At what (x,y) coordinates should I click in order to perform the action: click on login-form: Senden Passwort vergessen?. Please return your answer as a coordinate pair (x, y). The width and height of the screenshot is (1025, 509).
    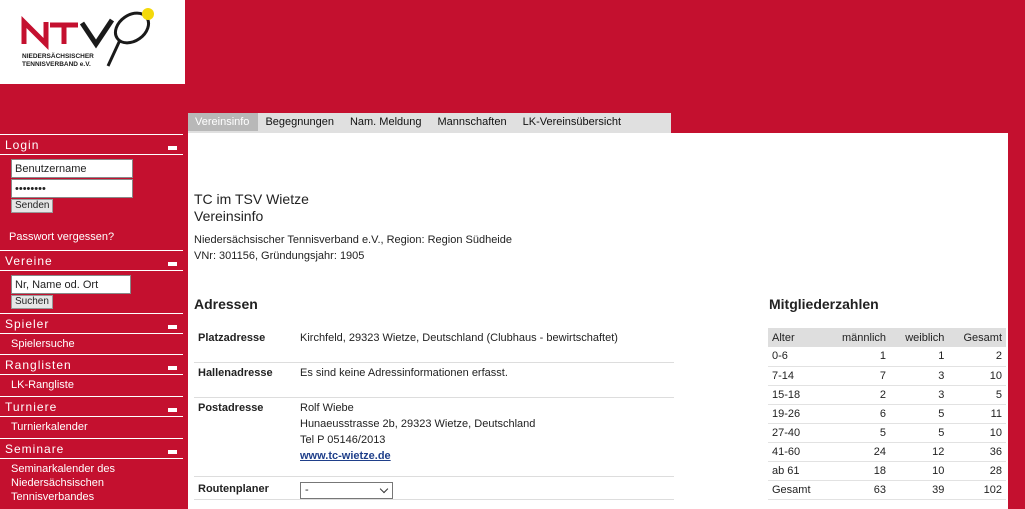
    Looking at the image, I should click on (91, 204).